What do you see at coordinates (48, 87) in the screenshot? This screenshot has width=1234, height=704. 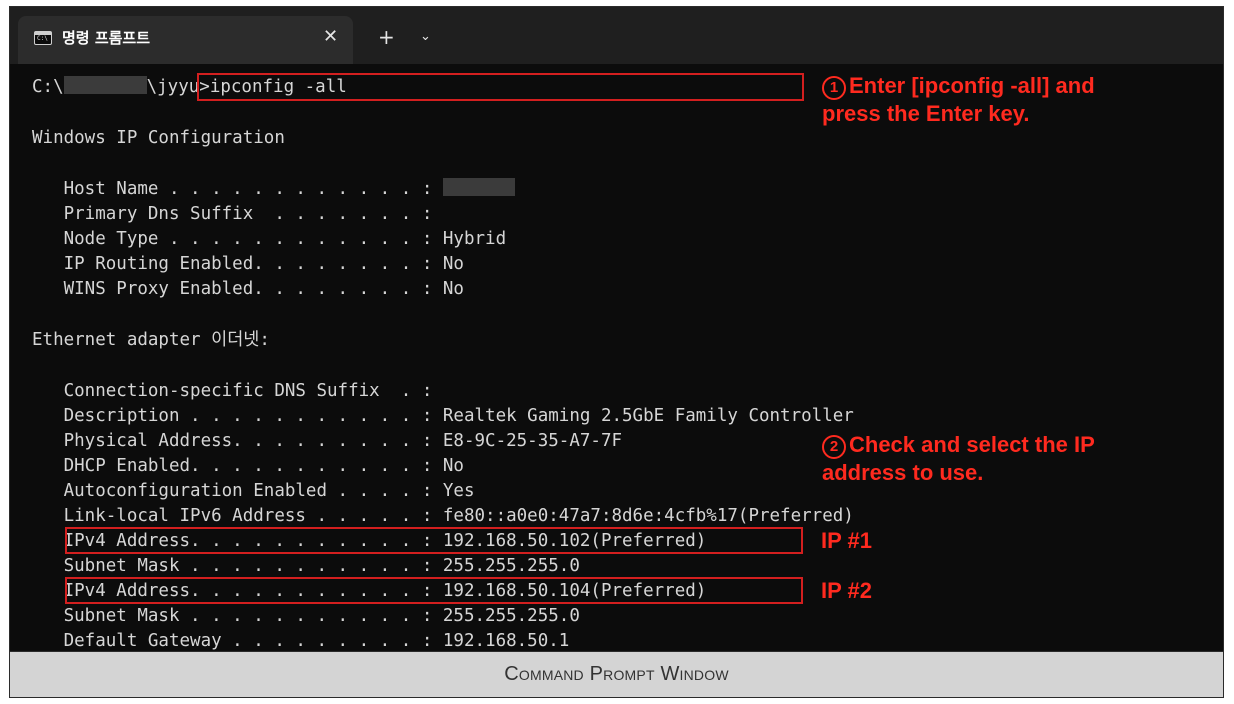 I see `prompt-drive: C:\` at bounding box center [48, 87].